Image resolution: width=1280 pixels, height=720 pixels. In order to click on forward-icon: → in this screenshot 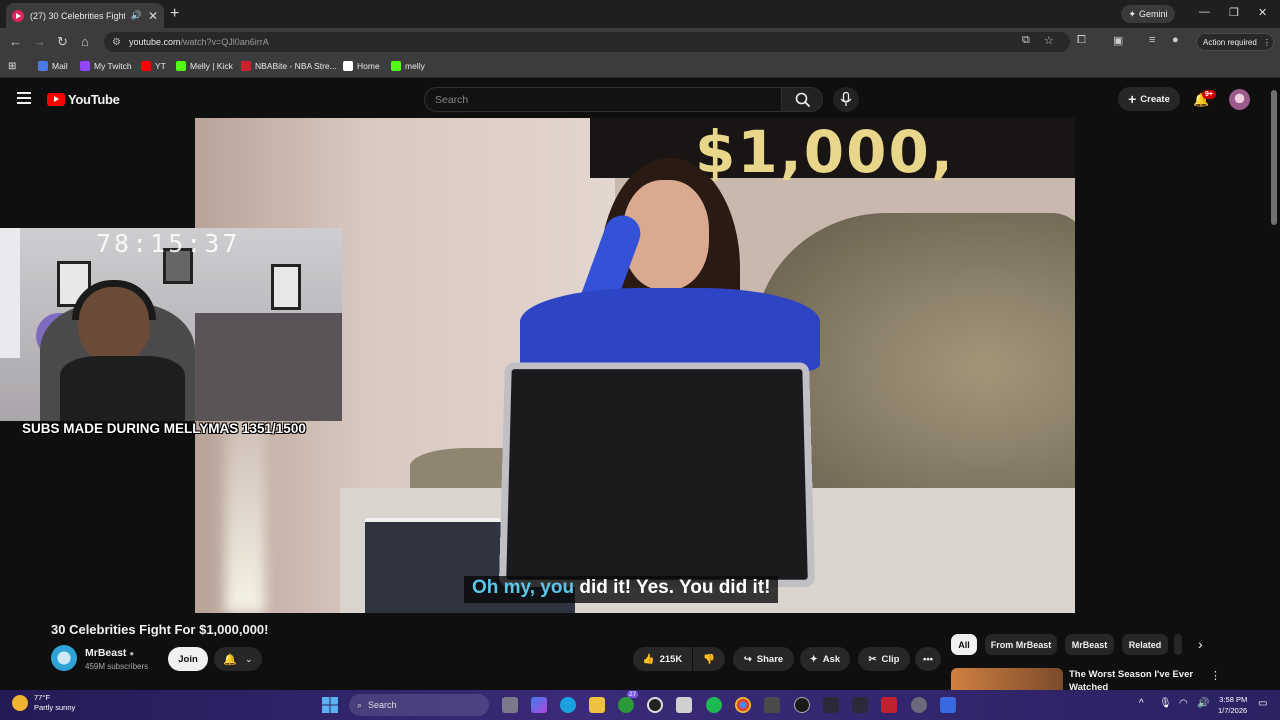, I will do `click(39, 41)`.